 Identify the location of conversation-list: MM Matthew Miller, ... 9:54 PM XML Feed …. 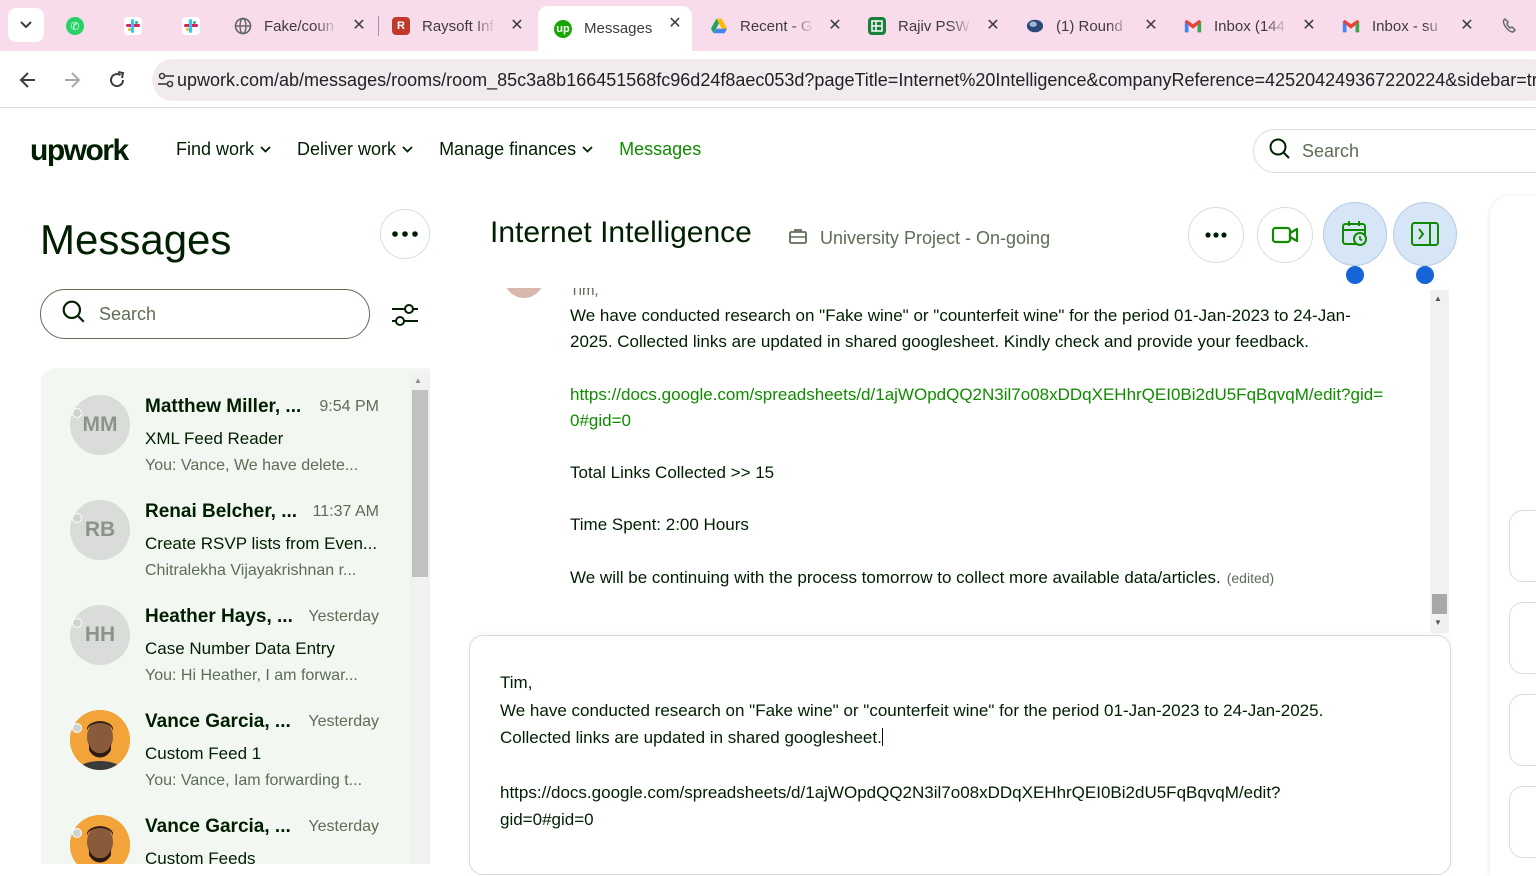
(235, 616).